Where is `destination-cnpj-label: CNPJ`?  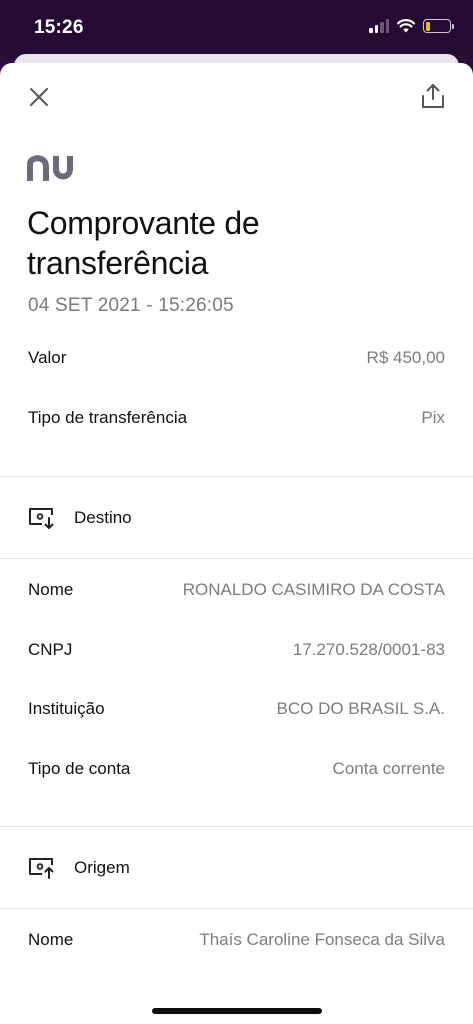 destination-cnpj-label: CNPJ is located at coordinates (50, 649).